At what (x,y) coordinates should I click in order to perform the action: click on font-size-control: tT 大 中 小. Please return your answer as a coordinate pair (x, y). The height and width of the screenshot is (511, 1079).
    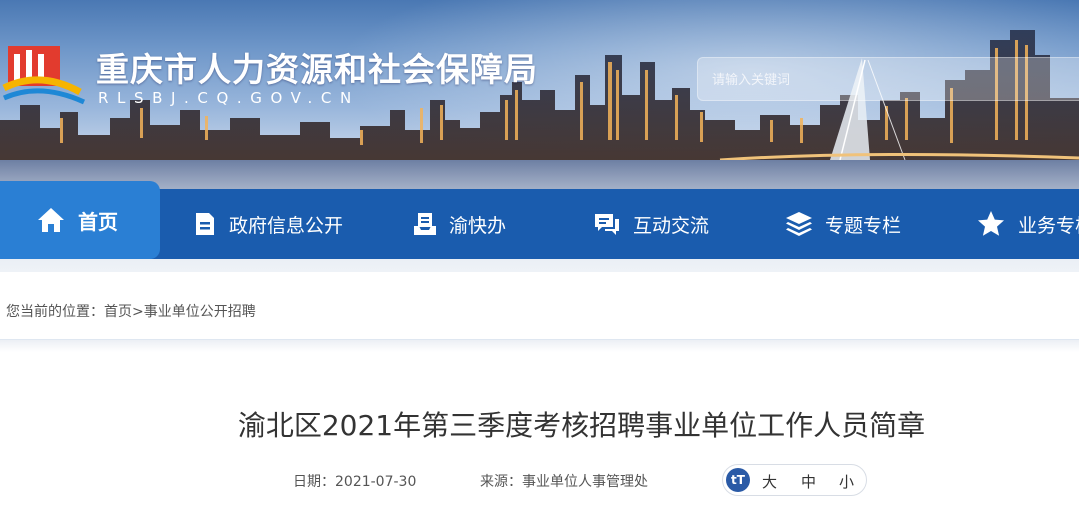
    Looking at the image, I should click on (794, 480).